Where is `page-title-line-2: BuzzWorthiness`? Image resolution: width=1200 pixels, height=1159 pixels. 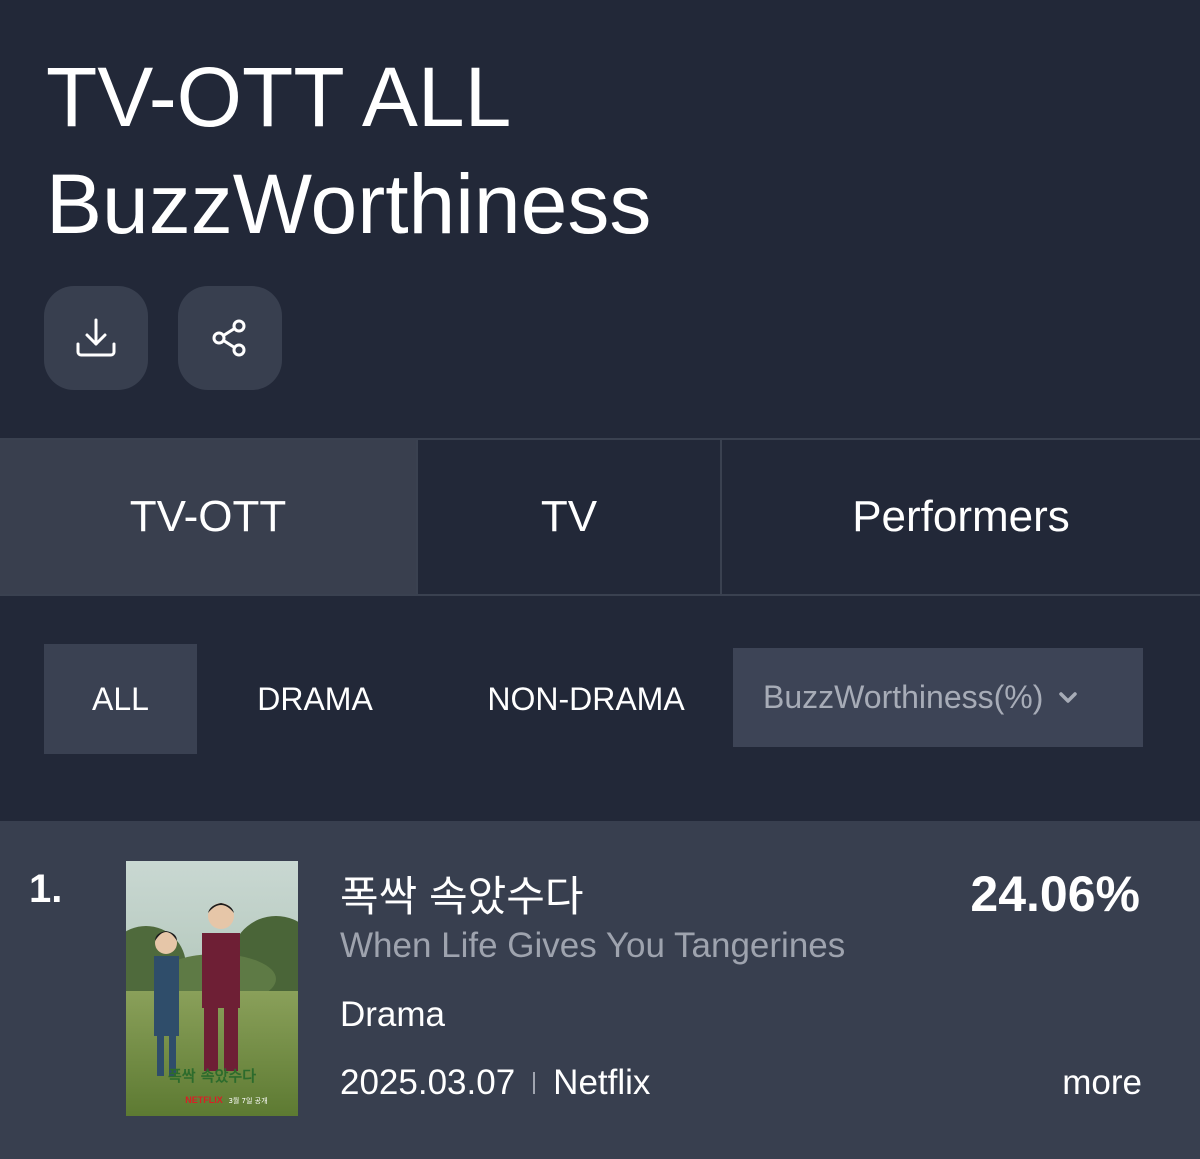
page-title-line-2: BuzzWorthiness is located at coordinates (349, 204).